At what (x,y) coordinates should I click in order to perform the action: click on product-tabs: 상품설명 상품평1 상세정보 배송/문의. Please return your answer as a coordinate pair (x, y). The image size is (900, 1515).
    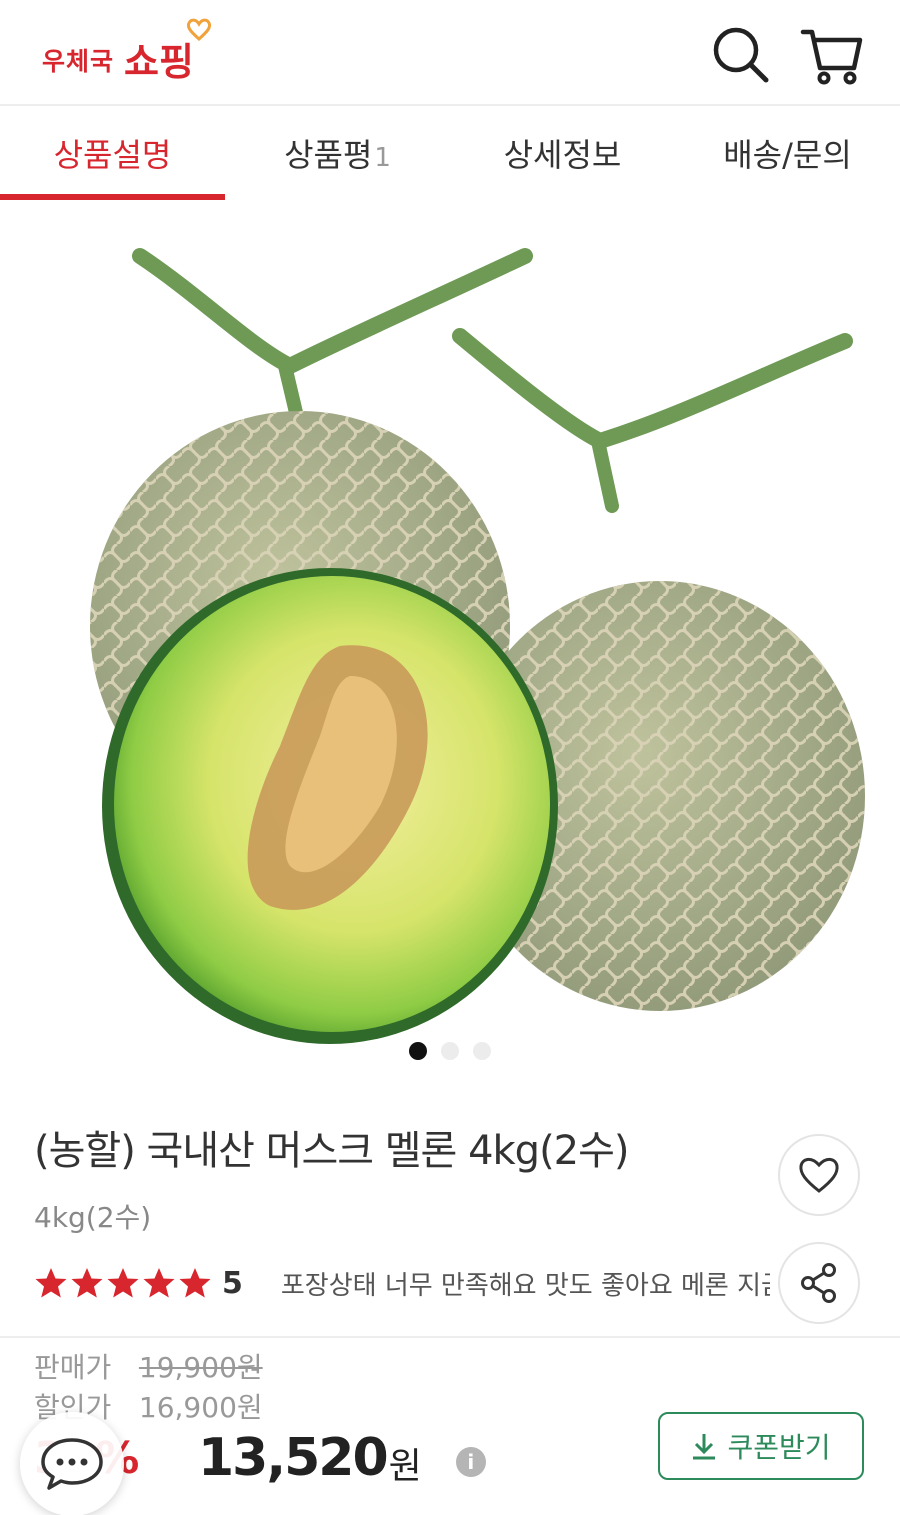
    Looking at the image, I should click on (450, 155).